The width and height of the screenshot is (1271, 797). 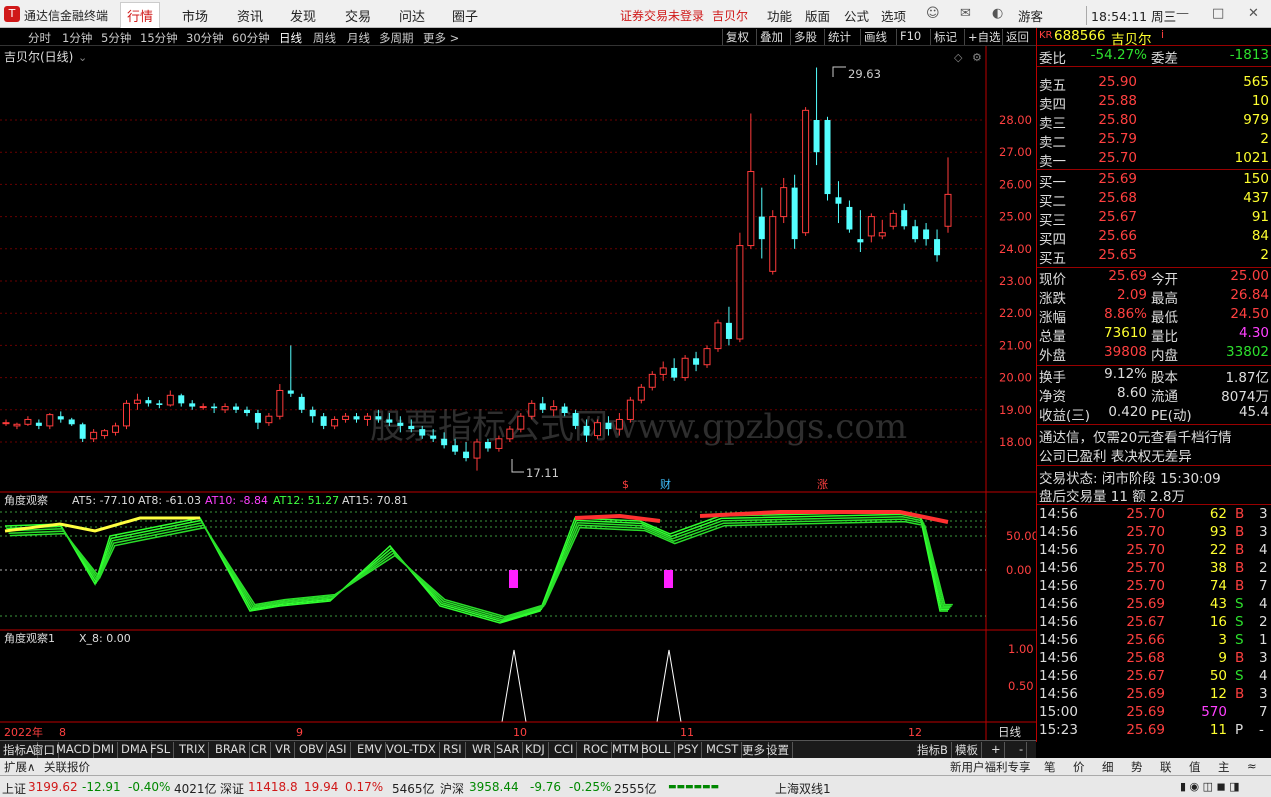 I want to click on settings-gear-icon: ⚙, so click(x=977, y=57).